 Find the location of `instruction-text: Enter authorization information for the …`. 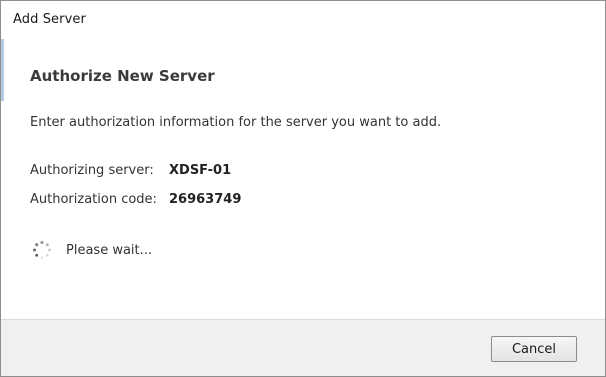

instruction-text: Enter authorization information for the … is located at coordinates (236, 122).